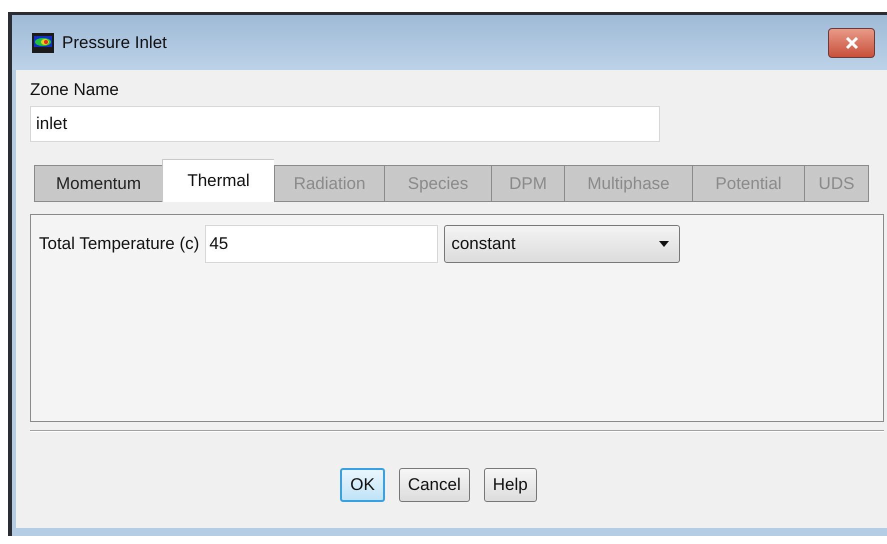 This screenshot has height=544, width=887. I want to click on dialog-button: OK, so click(362, 485).